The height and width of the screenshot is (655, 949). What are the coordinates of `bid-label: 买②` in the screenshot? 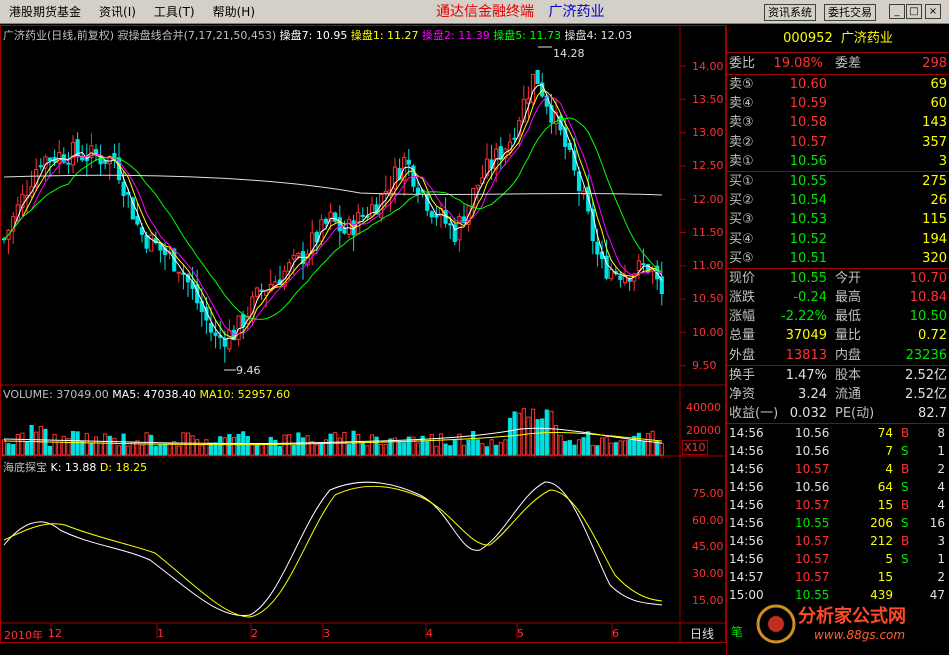 It's located at (741, 201).